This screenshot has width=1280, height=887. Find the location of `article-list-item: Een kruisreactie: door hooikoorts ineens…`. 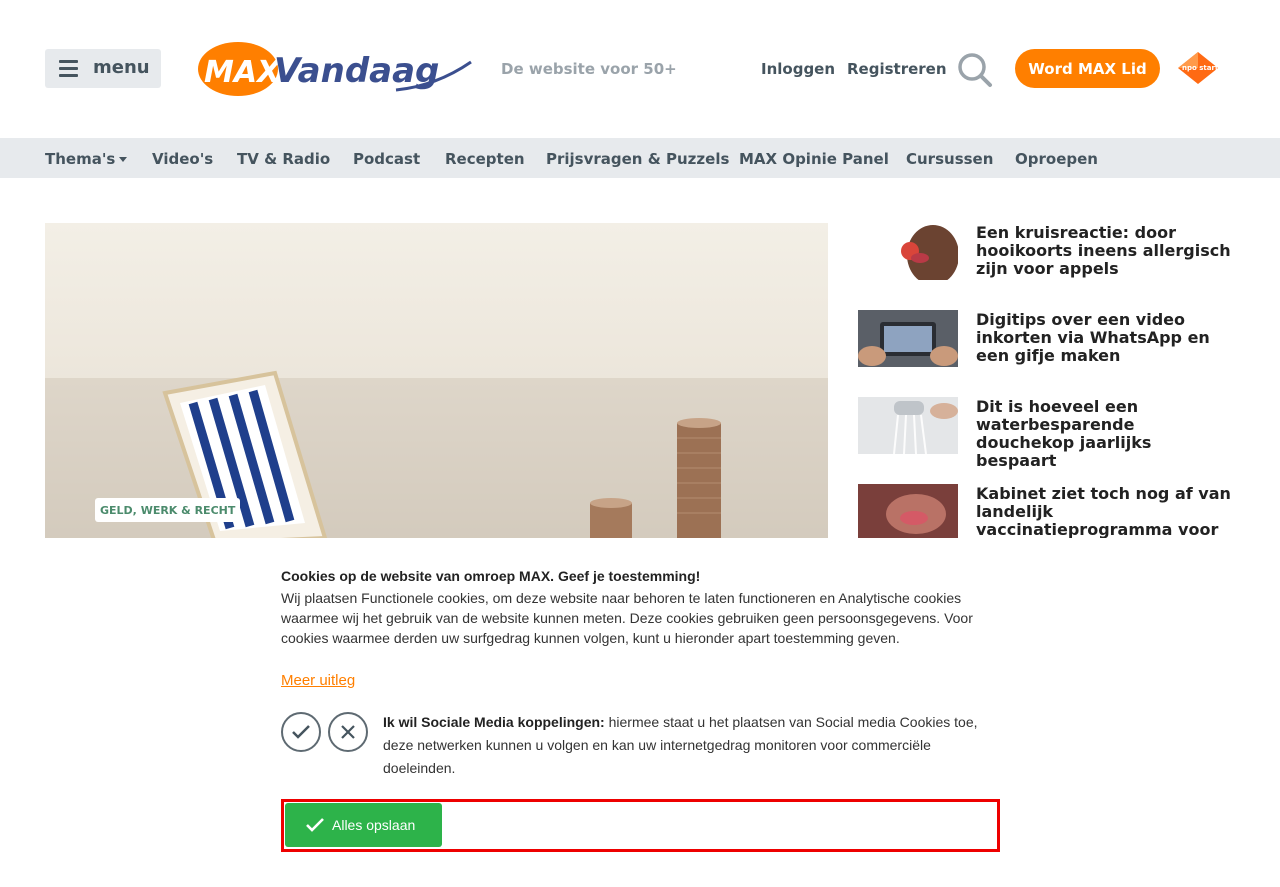

article-list-item: Een kruisreactie: door hooikoorts ineens… is located at coordinates (1048, 253).